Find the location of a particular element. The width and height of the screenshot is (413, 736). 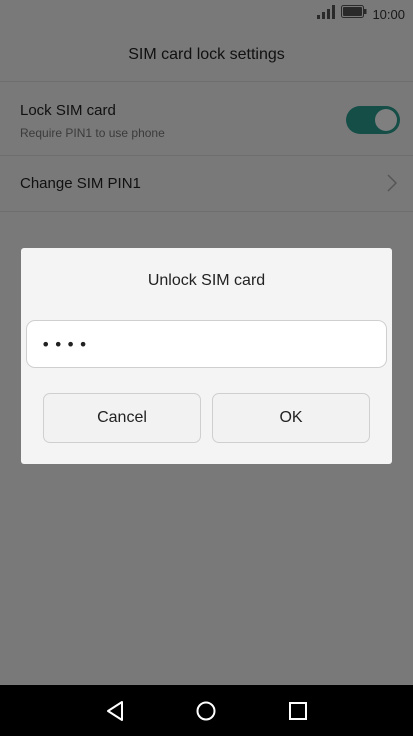

cancel-button: Cancel is located at coordinates (122, 418).